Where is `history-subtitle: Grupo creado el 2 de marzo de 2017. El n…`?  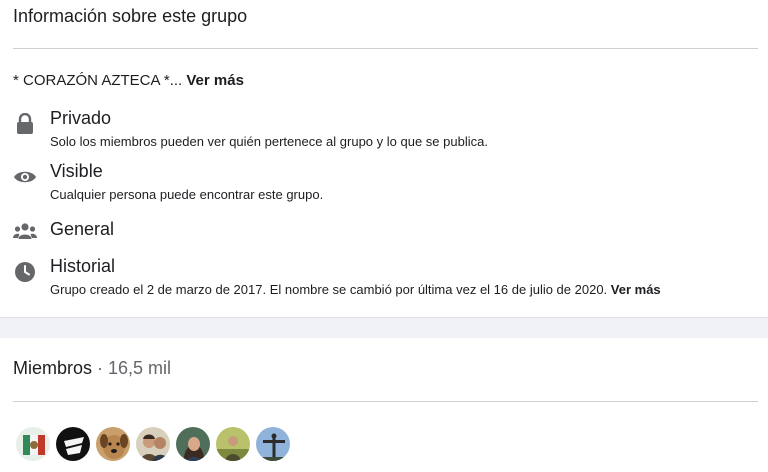
history-subtitle: Grupo creado el 2 de marzo de 2017. El n… is located at coordinates (355, 289).